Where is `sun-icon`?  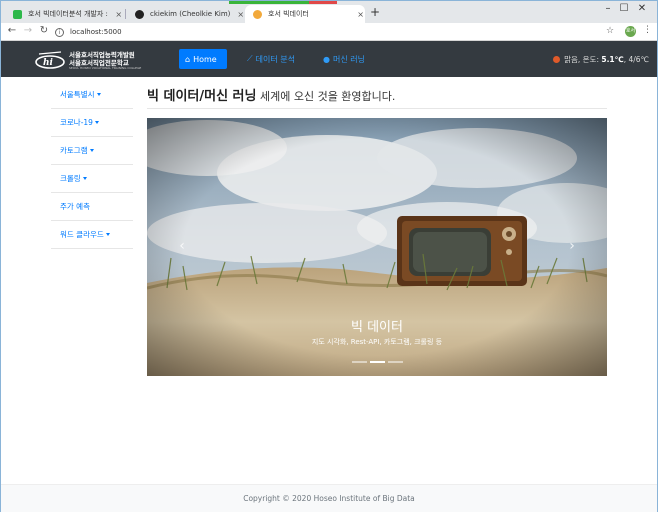
sun-icon is located at coordinates (557, 59).